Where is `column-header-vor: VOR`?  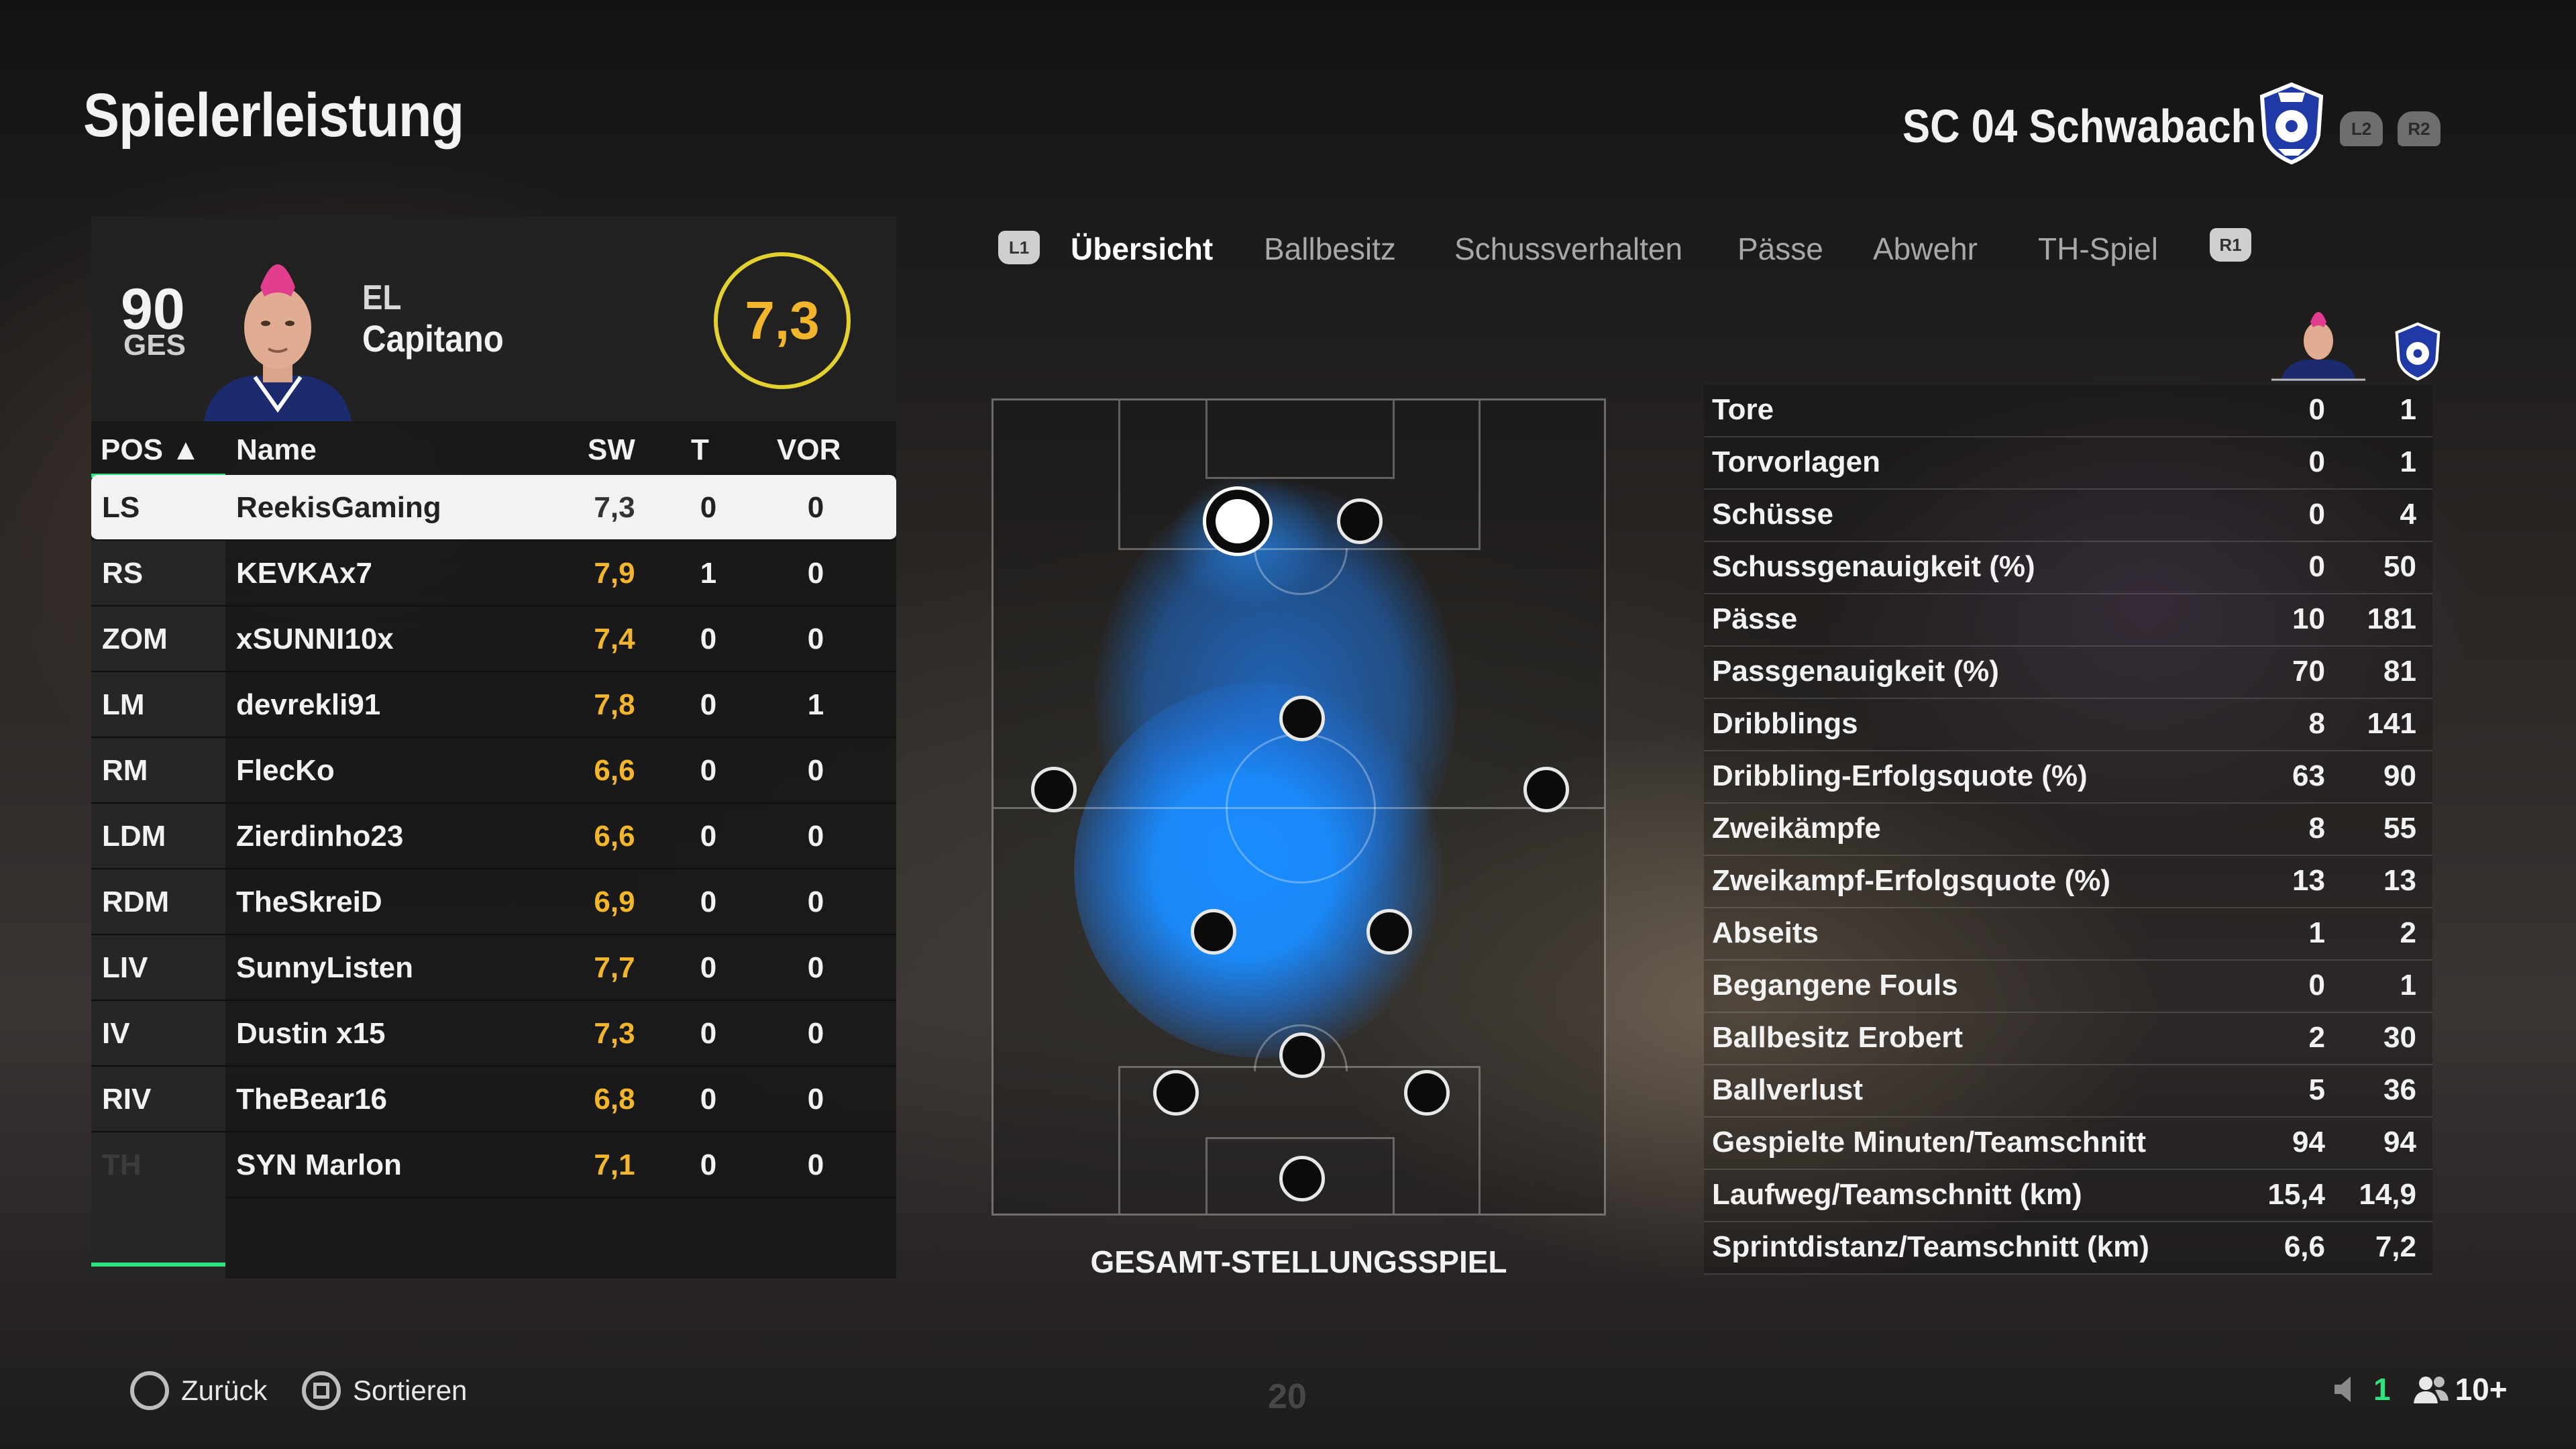 column-header-vor: VOR is located at coordinates (809, 450).